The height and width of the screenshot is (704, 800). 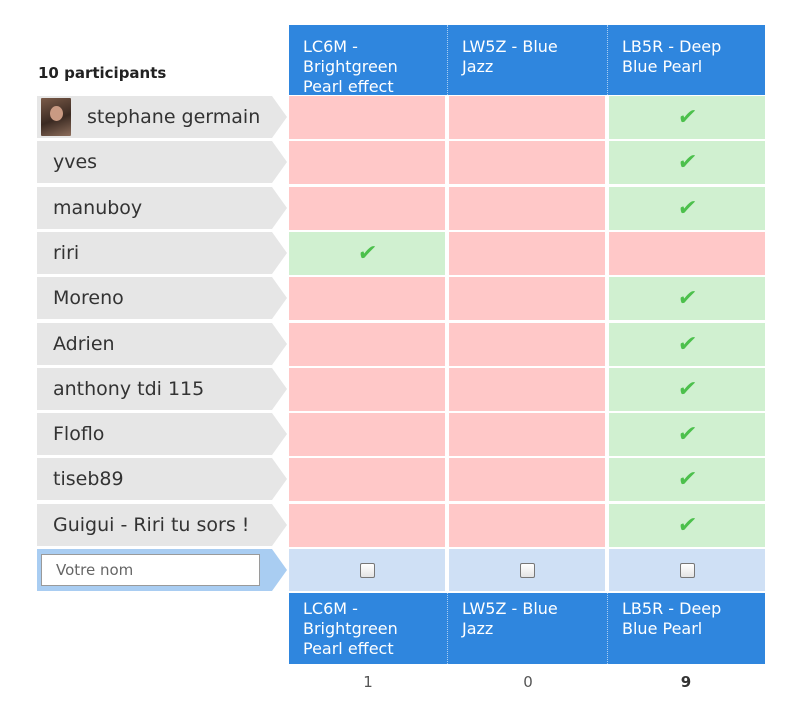 I want to click on participant-name-label: Adrien, so click(x=84, y=344).